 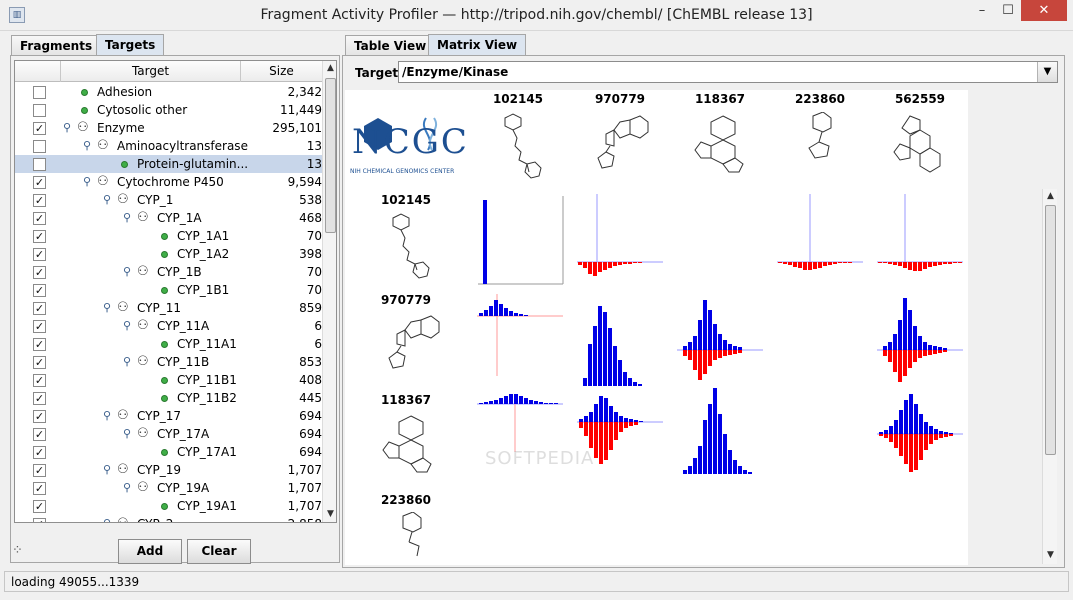 What do you see at coordinates (1050, 330) in the screenshot?
I see `matrix-scroll-thumb` at bounding box center [1050, 330].